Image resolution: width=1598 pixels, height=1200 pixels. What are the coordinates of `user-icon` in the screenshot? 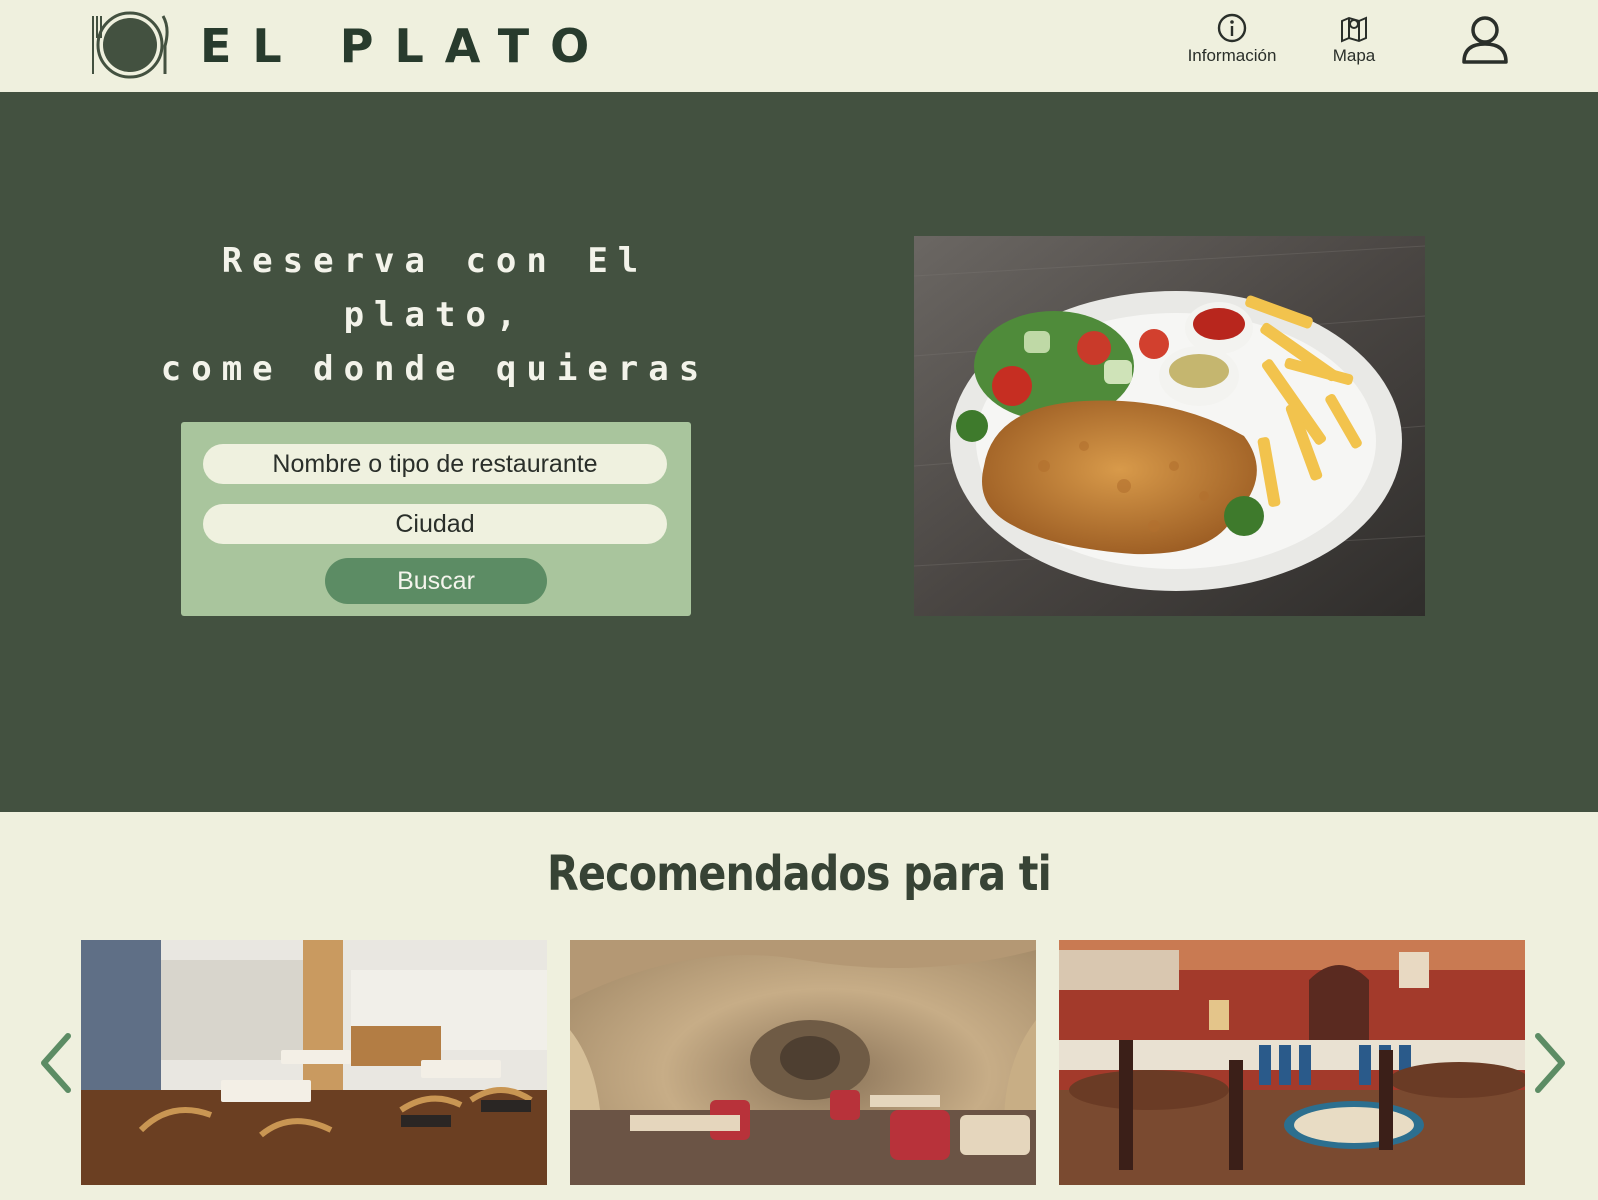 It's located at (1485, 40).